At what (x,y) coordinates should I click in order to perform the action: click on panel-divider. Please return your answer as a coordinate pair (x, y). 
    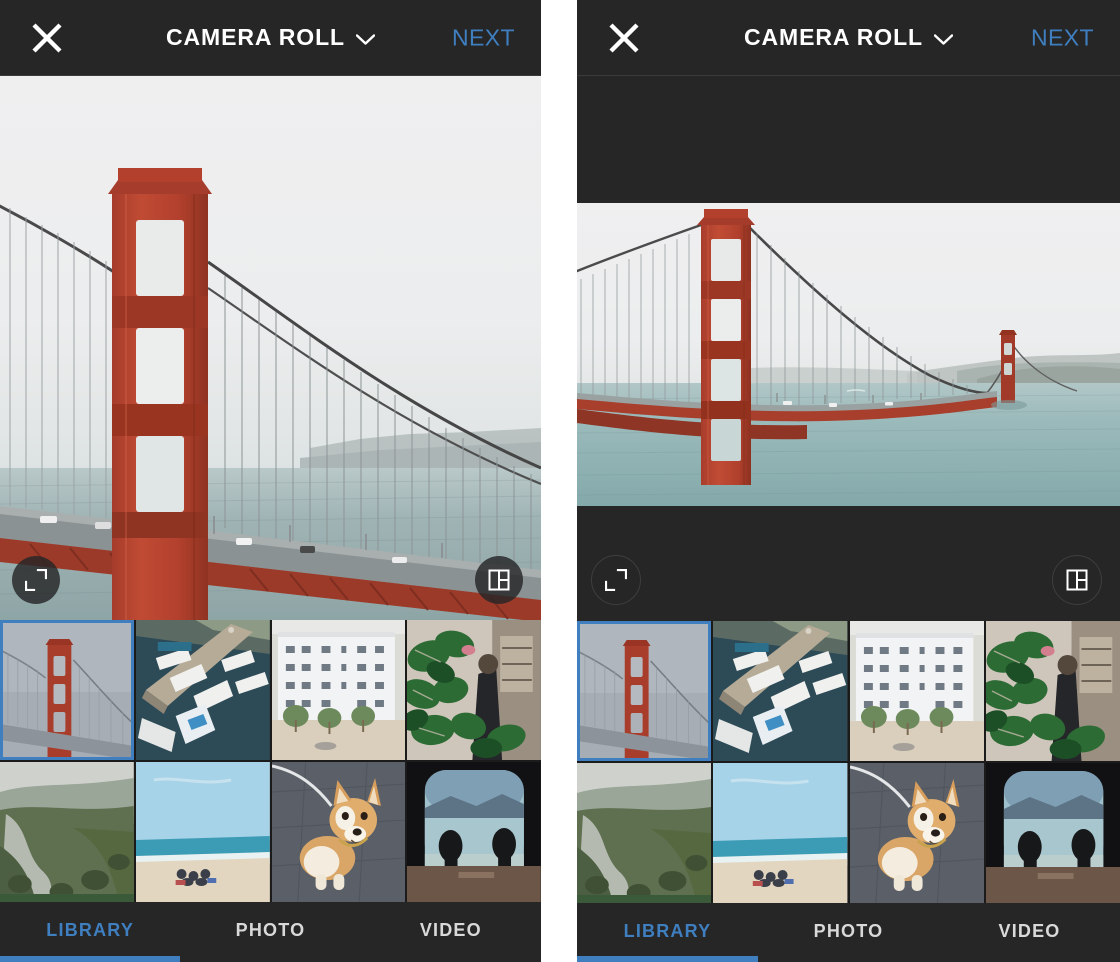
    Looking at the image, I should click on (559, 481).